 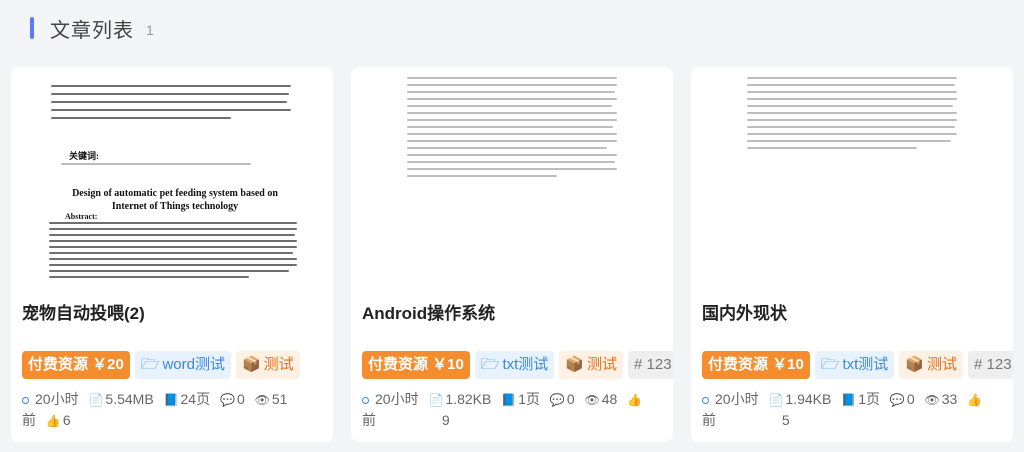 What do you see at coordinates (84, 156) in the screenshot?
I see `thumb-keywords-heading: 关键词:` at bounding box center [84, 156].